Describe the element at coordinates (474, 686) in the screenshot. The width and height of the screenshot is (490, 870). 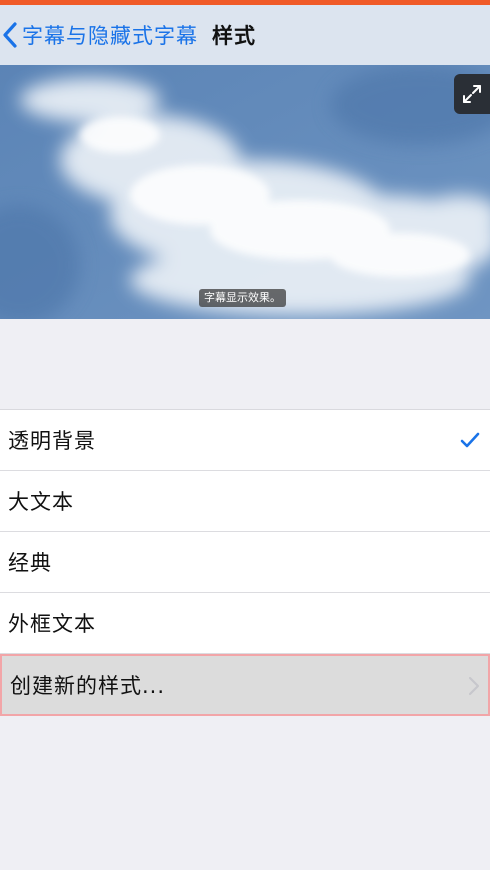
I see `chevron-right-icon` at that location.